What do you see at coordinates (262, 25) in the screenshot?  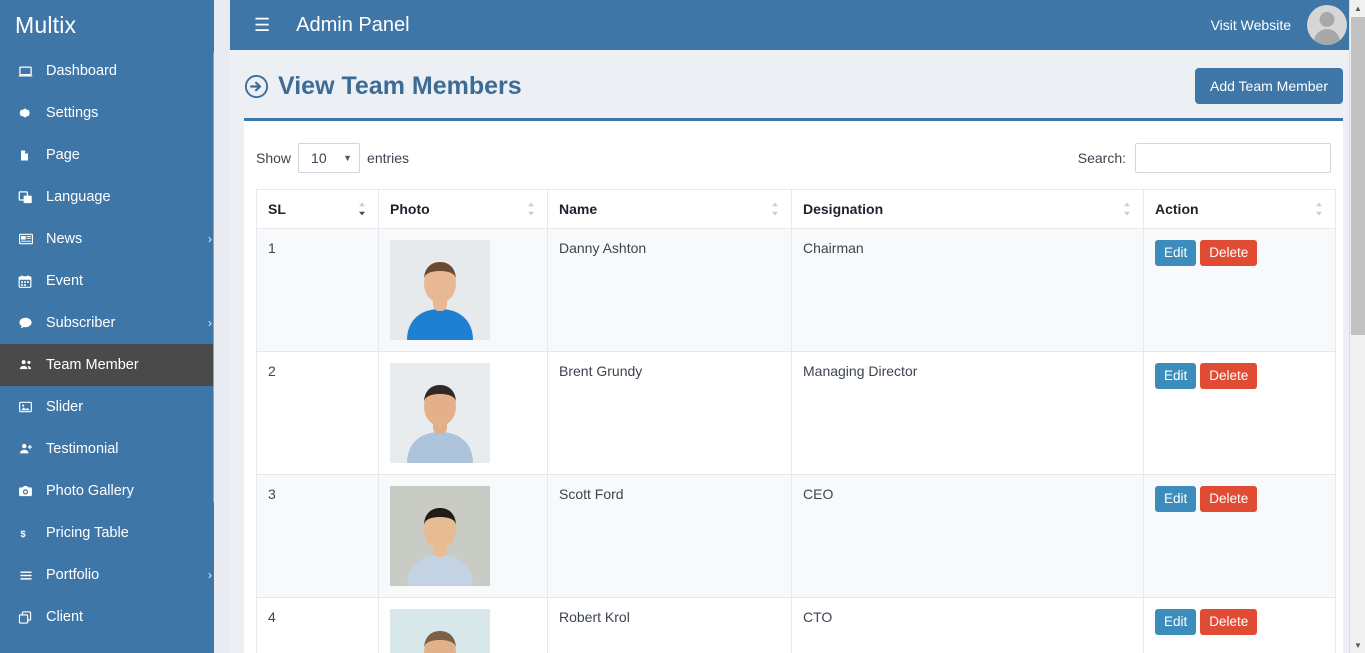 I see `hamburger-icon: ☰` at bounding box center [262, 25].